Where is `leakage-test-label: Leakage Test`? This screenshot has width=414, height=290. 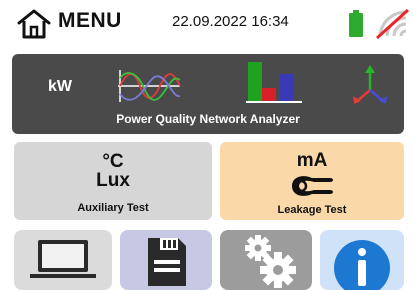 leakage-test-label: Leakage Test is located at coordinates (312, 210).